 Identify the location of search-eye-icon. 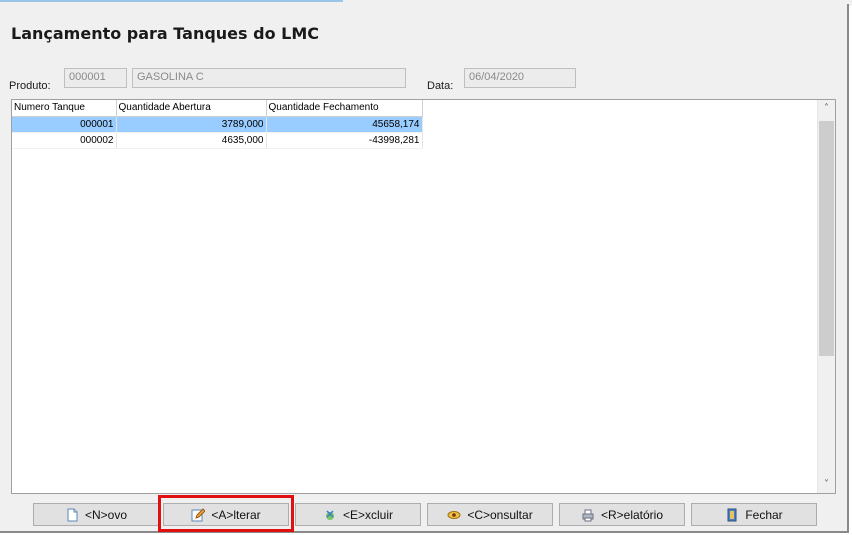
(454, 515).